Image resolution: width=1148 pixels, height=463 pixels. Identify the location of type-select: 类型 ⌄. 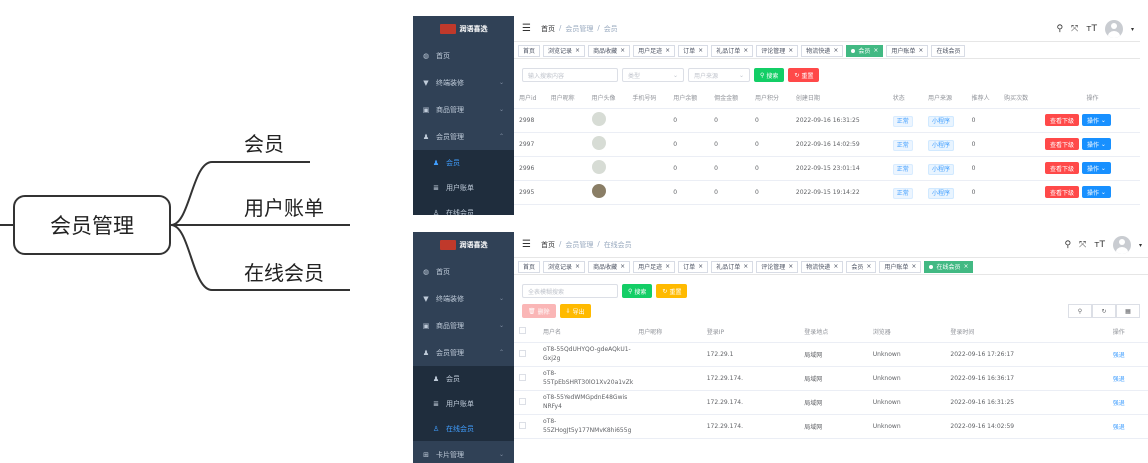
(653, 75).